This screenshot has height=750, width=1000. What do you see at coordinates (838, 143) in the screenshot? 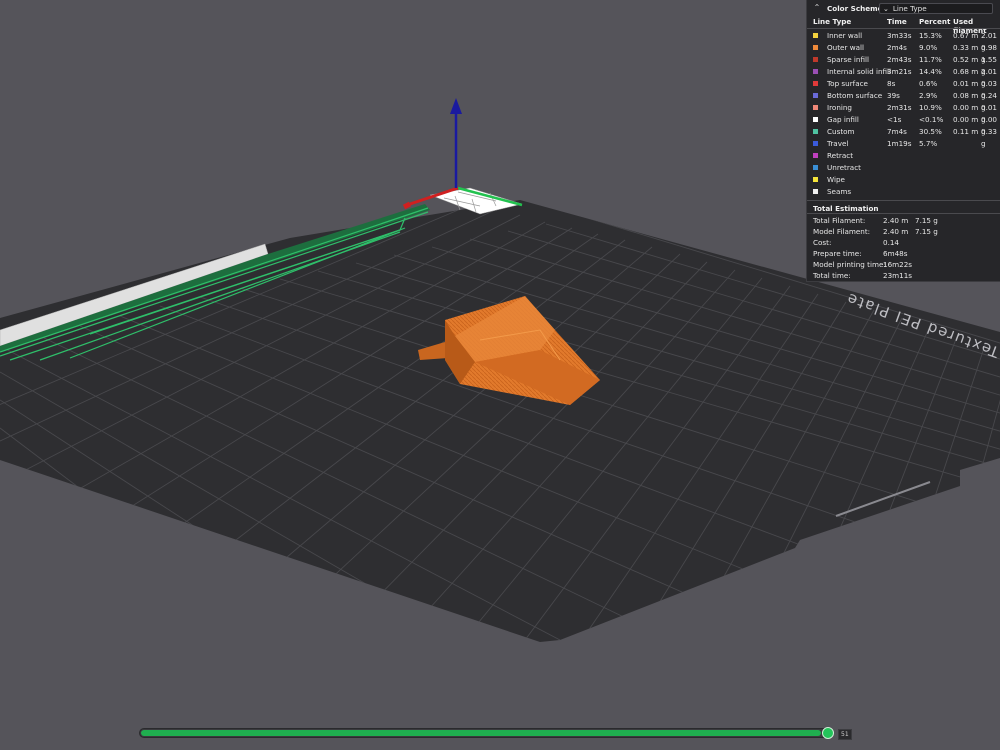
I see `line-type-name: Travel` at bounding box center [838, 143].